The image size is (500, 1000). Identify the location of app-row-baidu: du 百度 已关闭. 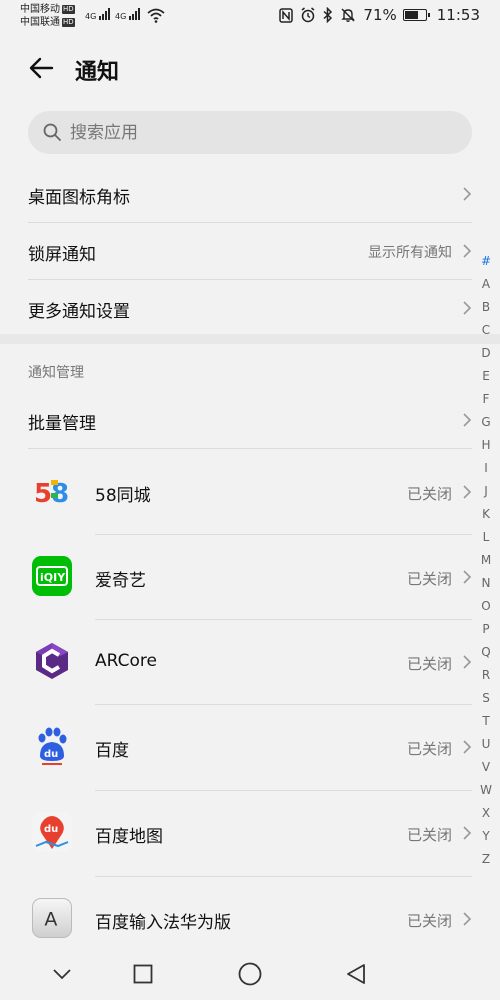
(250, 747).